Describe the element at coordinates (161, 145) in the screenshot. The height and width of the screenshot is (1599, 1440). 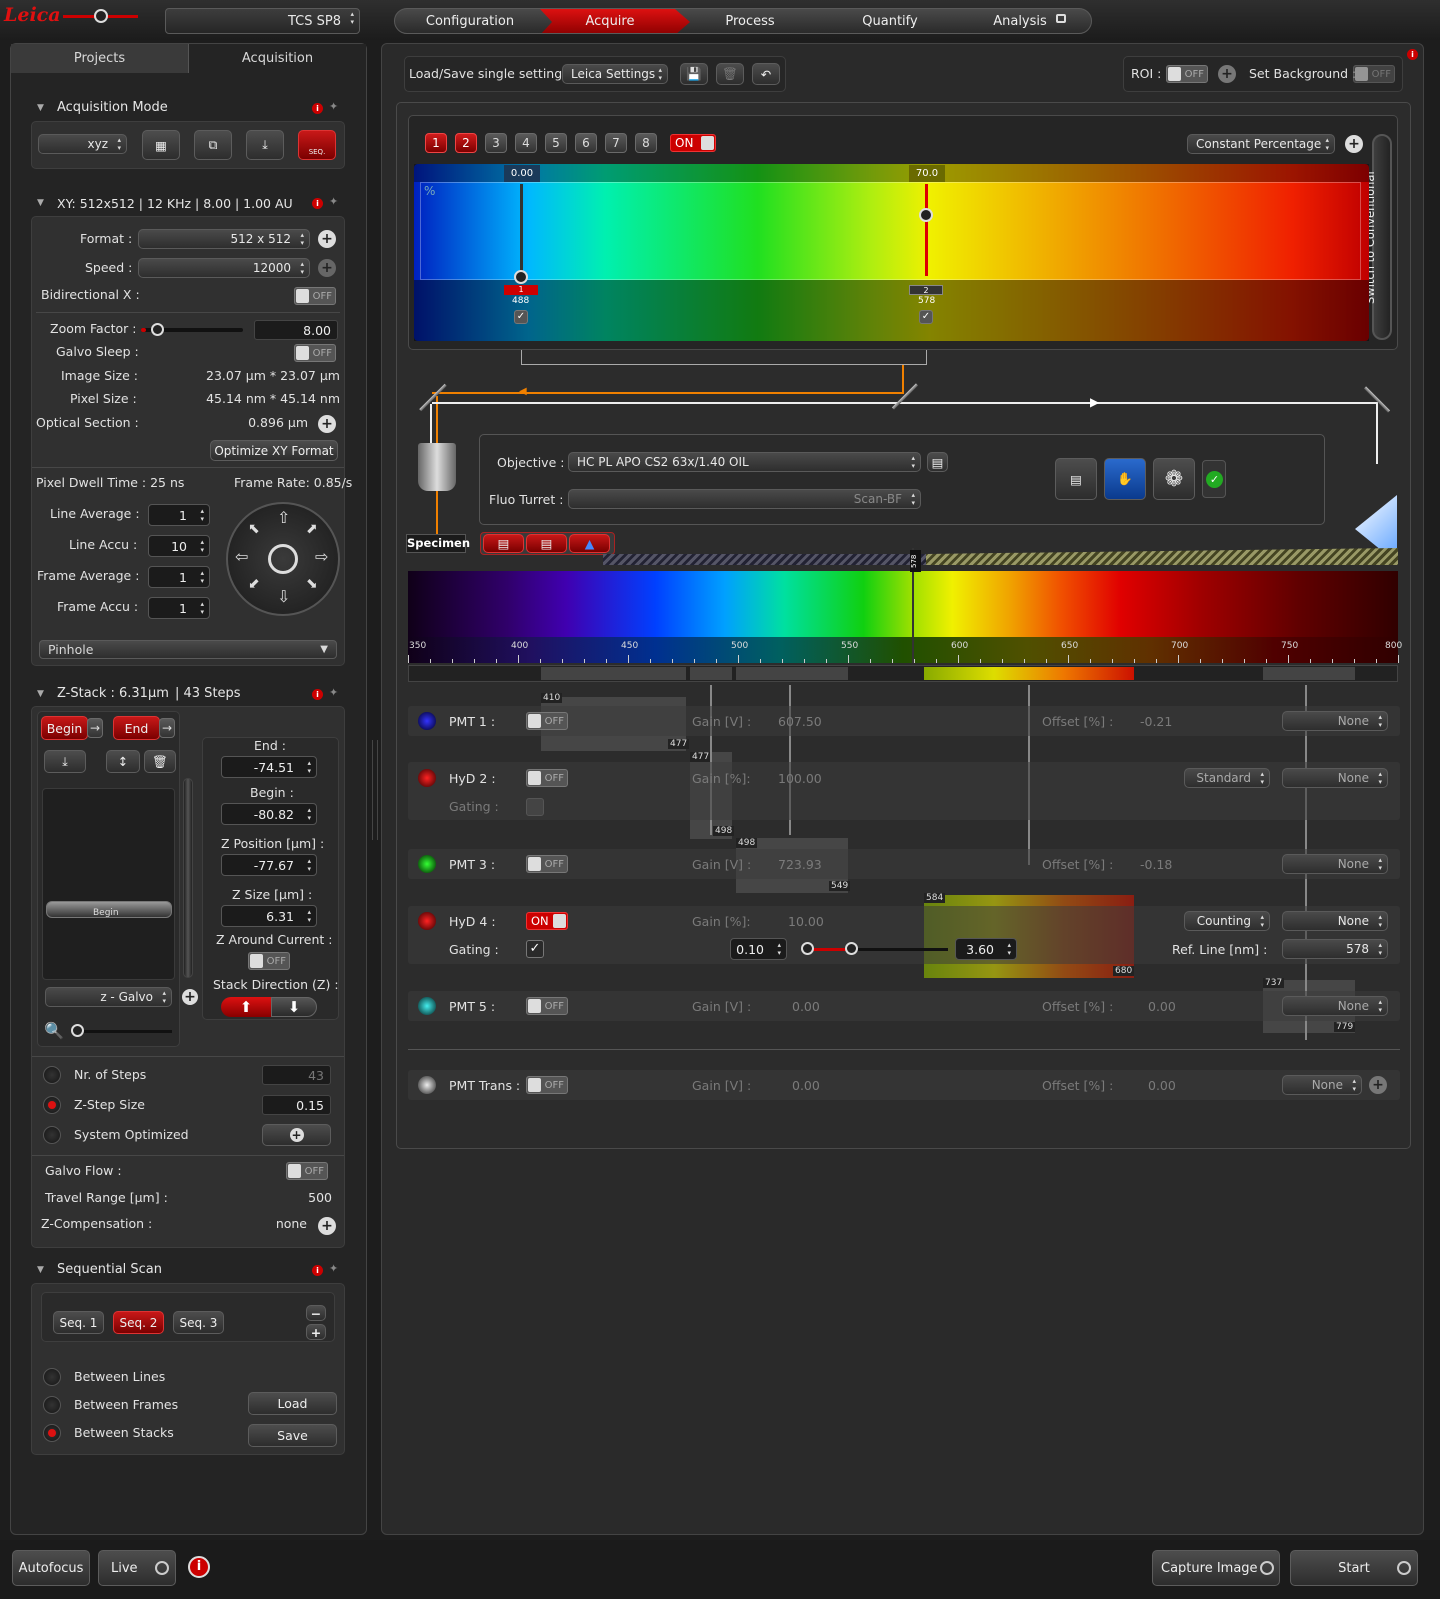
I see `tile-scan-button: ▦` at that location.